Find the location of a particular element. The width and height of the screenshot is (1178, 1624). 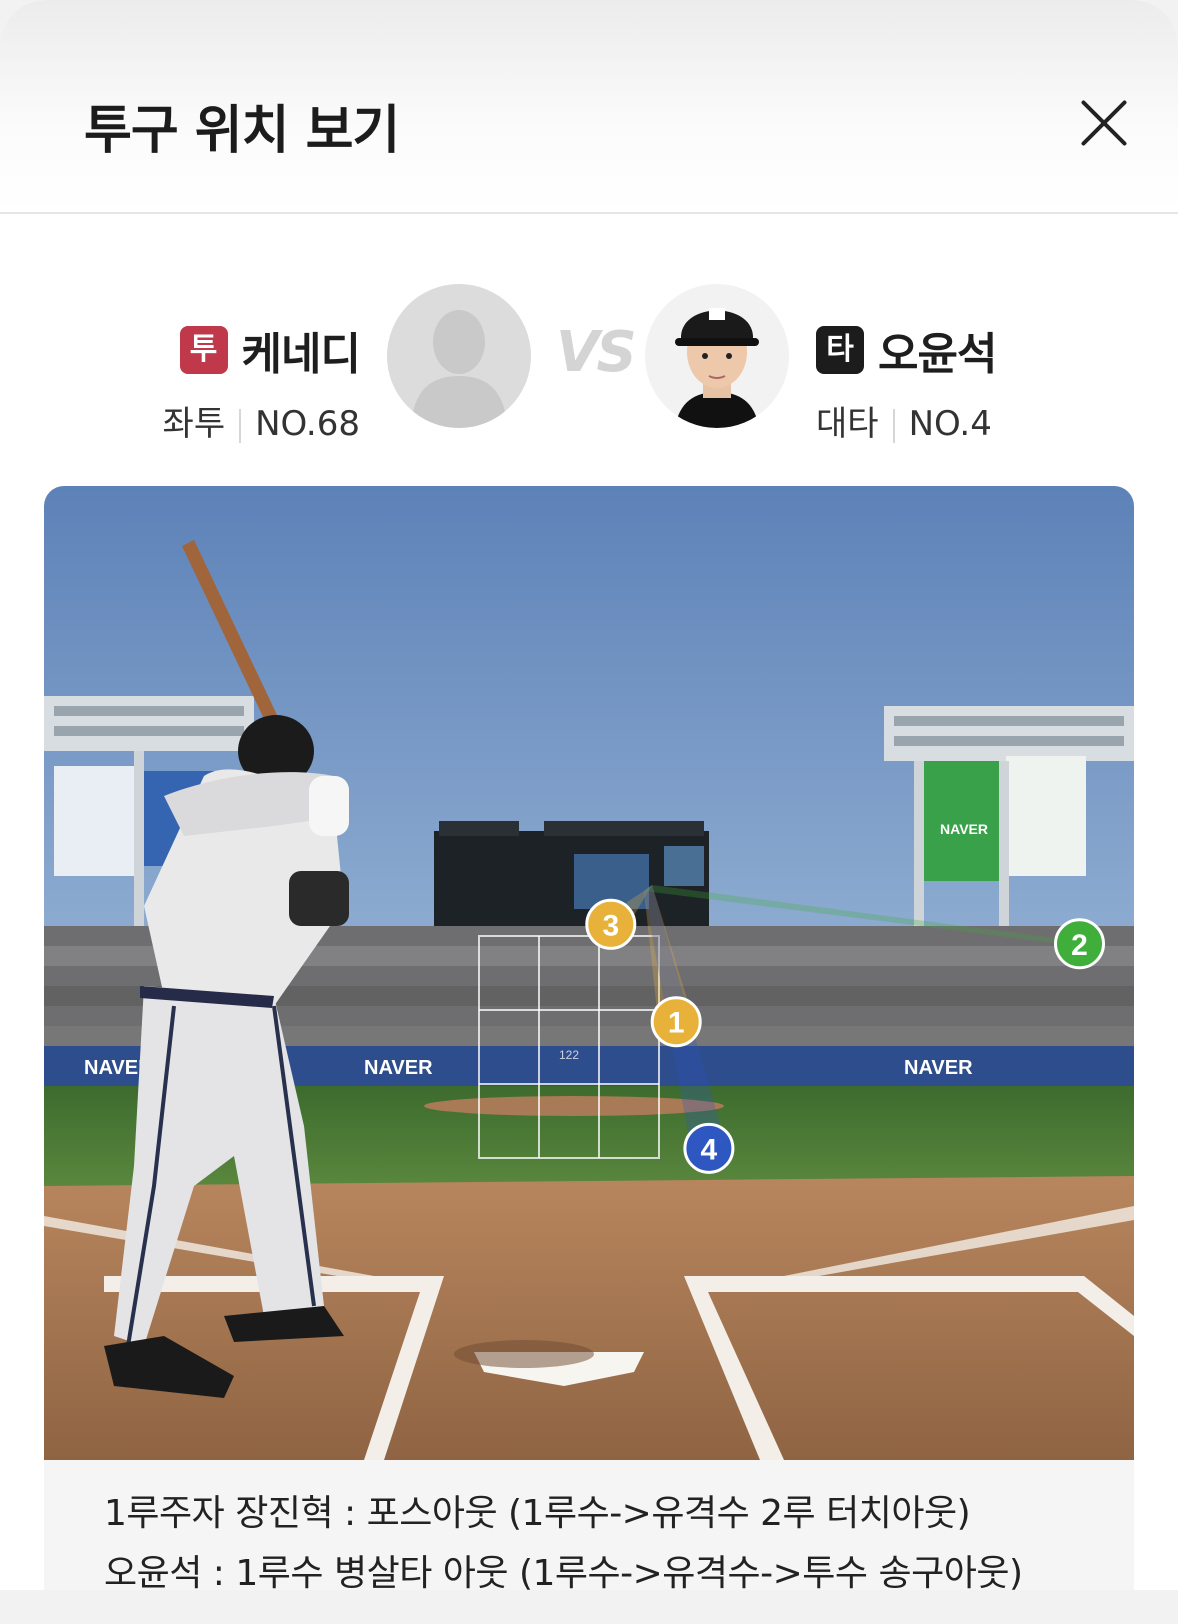

batter-photo is located at coordinates (717, 356).